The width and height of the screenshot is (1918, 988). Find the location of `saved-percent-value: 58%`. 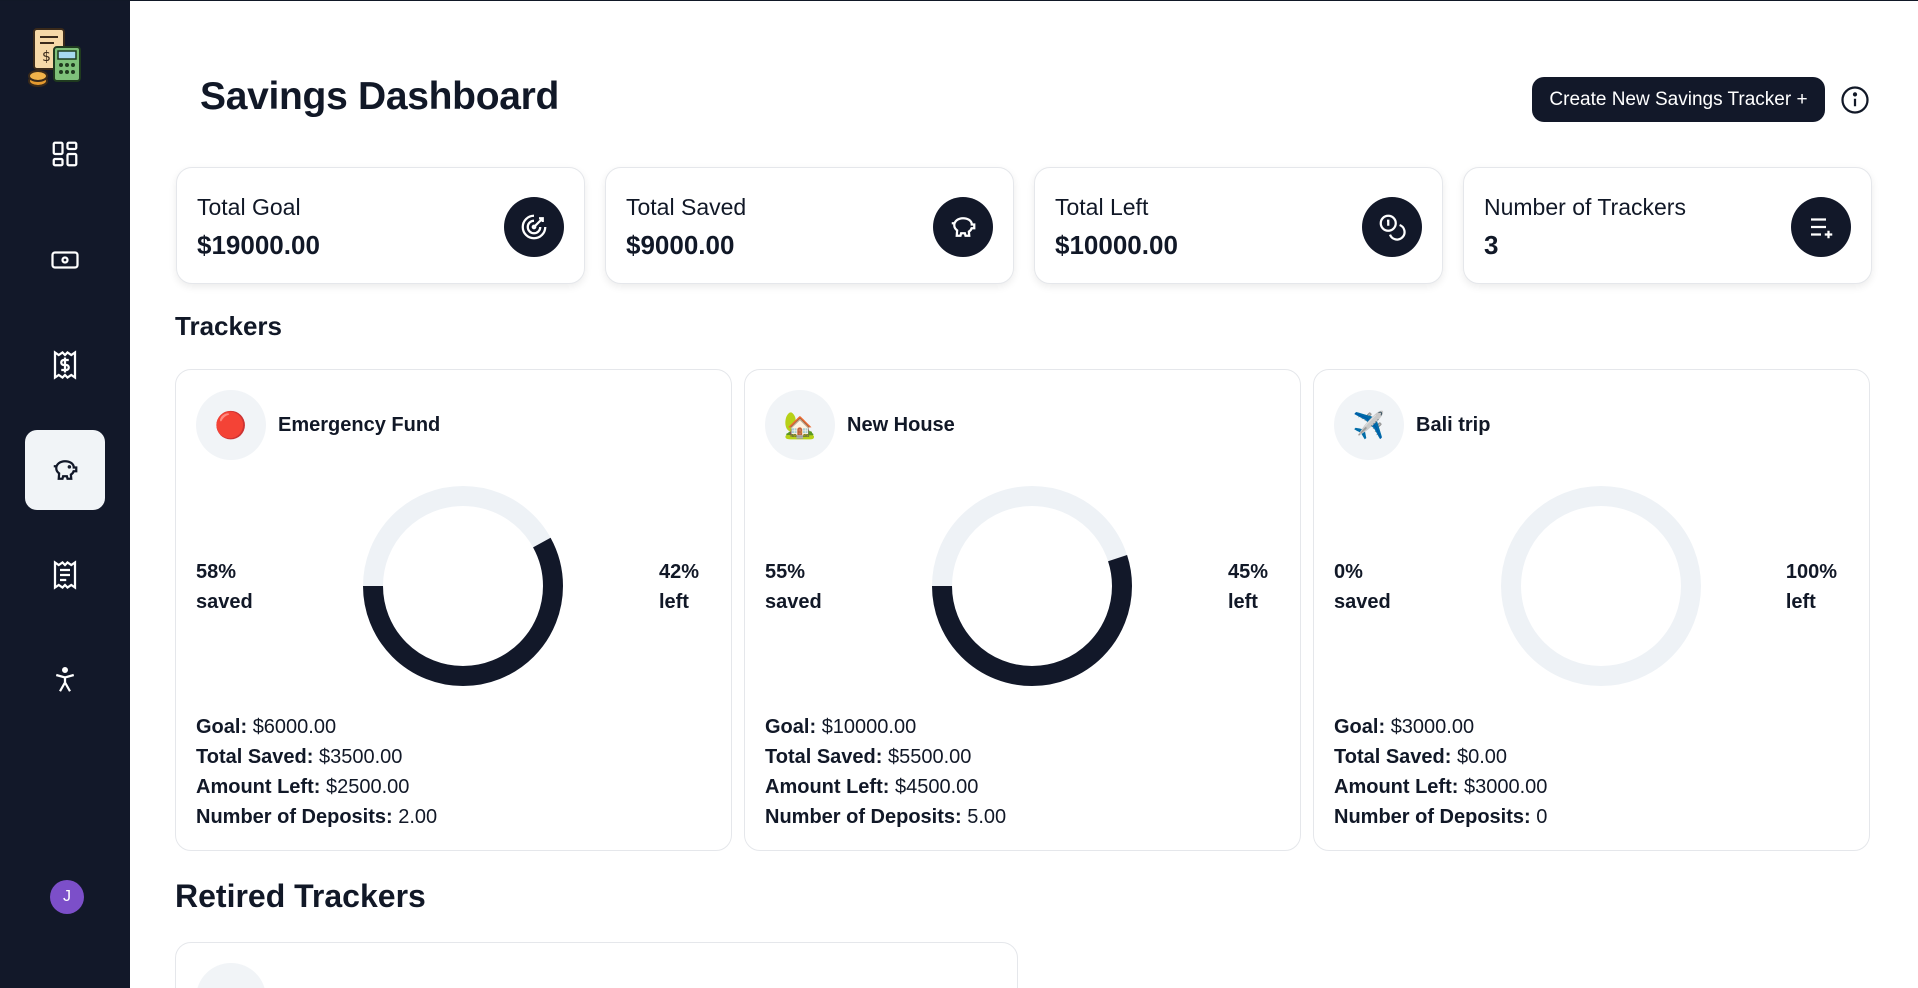

saved-percent-value: 58% is located at coordinates (216, 572).